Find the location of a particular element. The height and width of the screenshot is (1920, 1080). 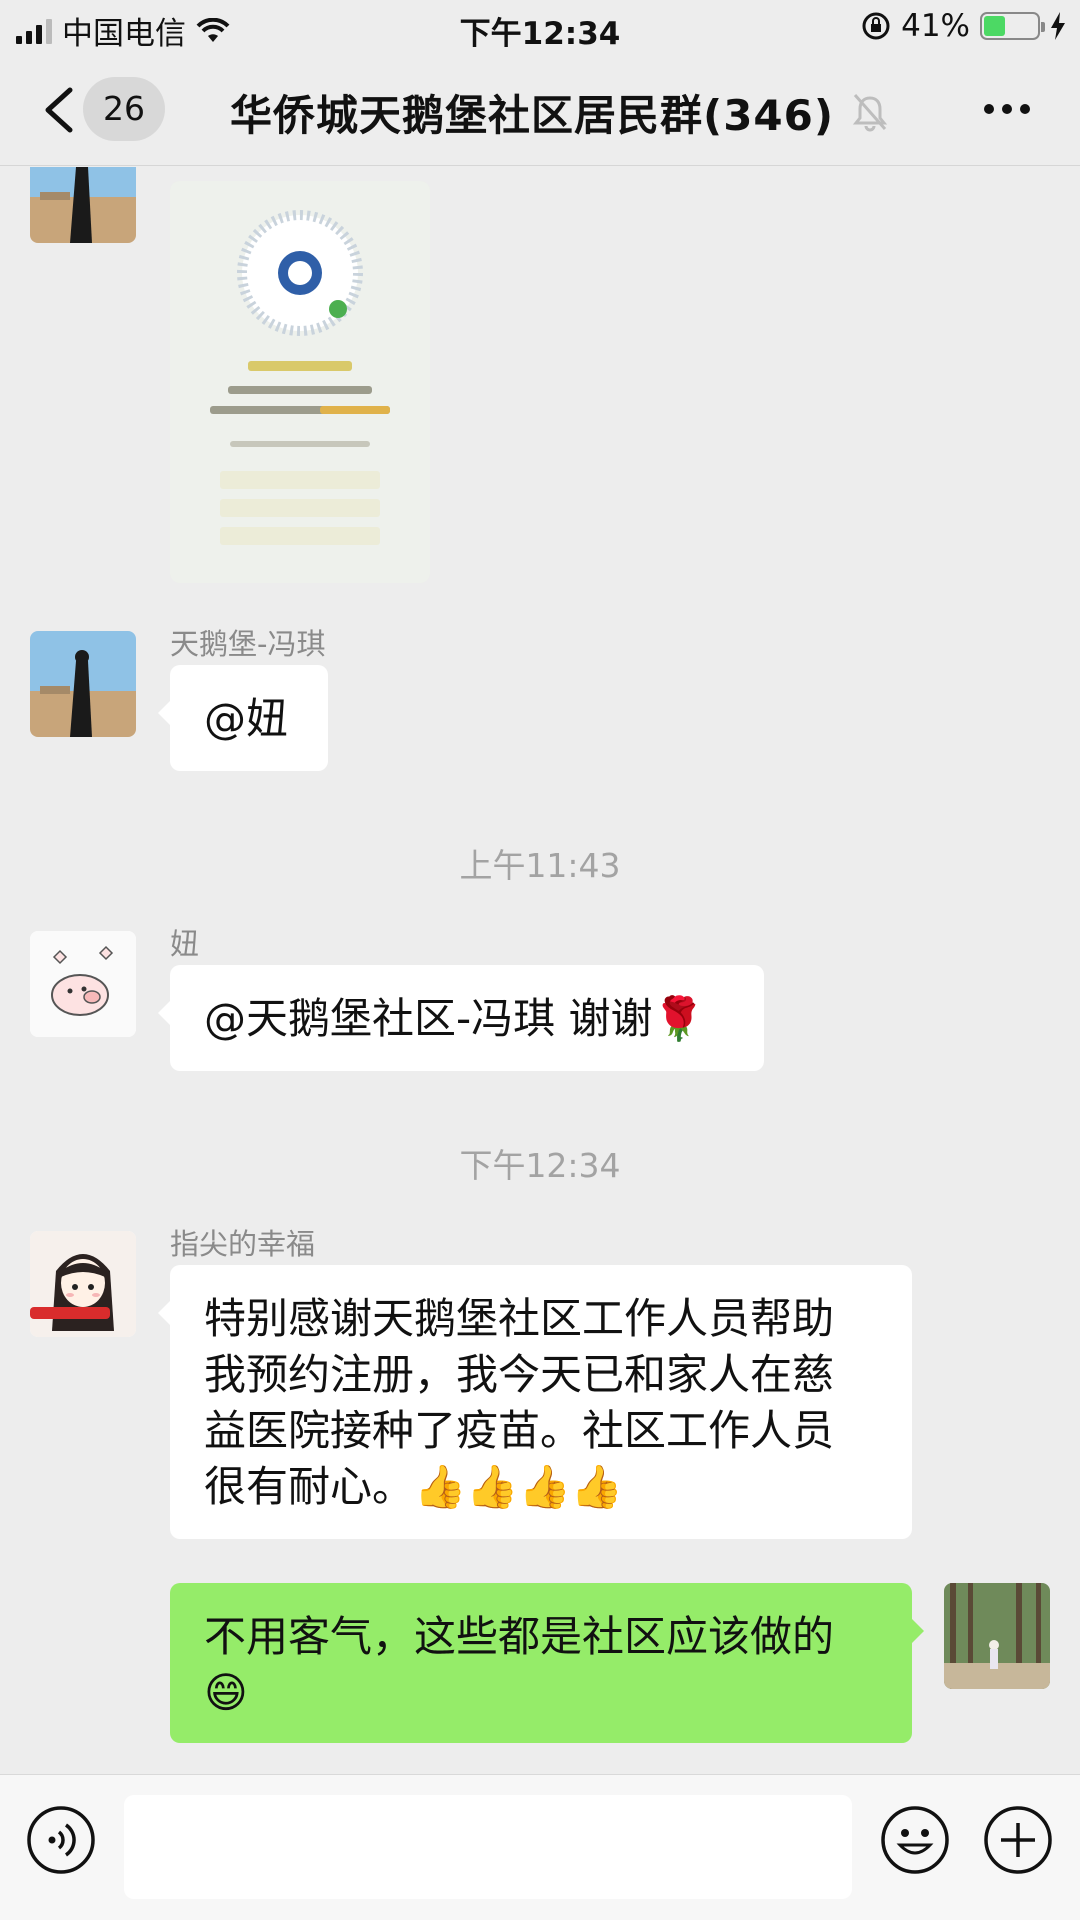

more-icon is located at coordinates (1007, 109).